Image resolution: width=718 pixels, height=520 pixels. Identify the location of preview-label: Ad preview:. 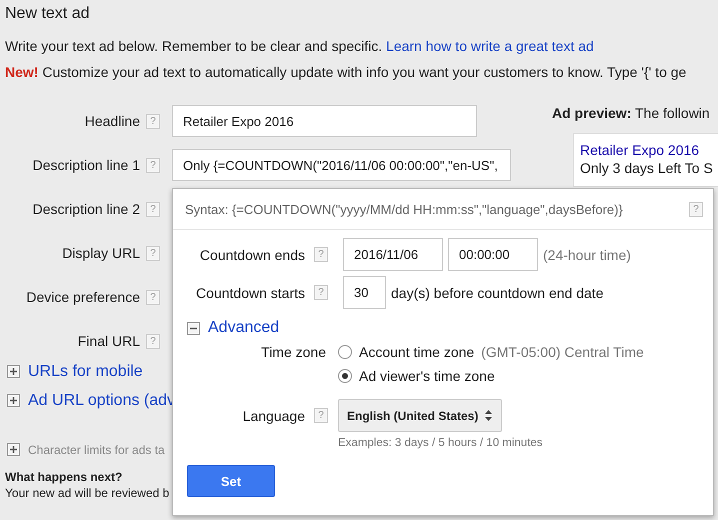
(592, 113).